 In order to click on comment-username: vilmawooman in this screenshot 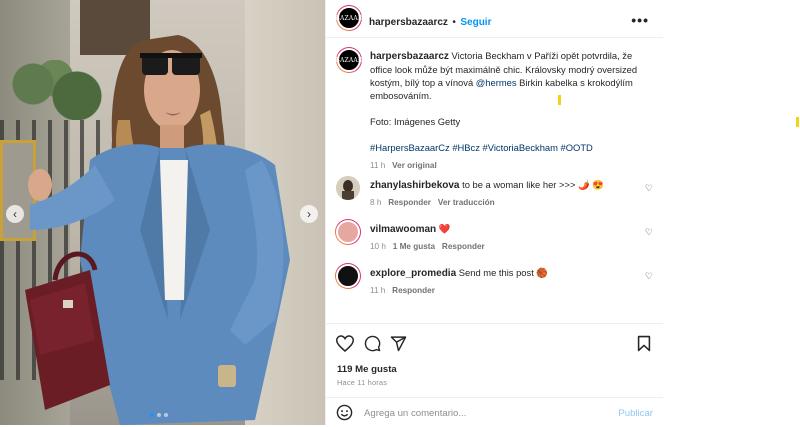, I will do `click(403, 229)`.